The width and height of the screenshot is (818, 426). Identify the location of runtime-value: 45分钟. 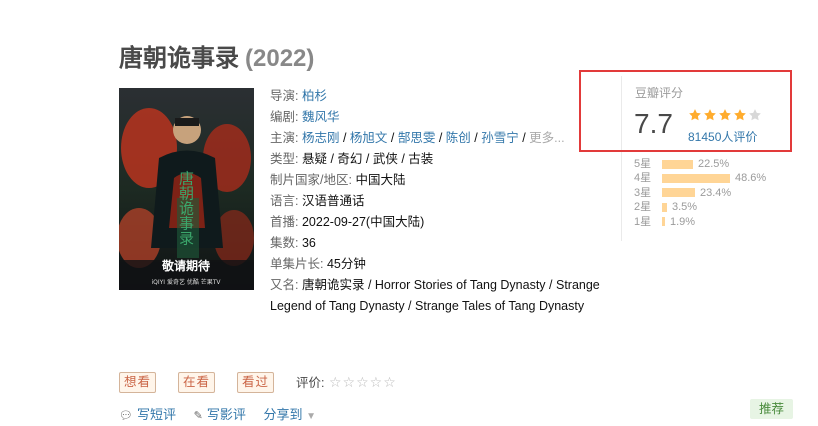
(346, 264).